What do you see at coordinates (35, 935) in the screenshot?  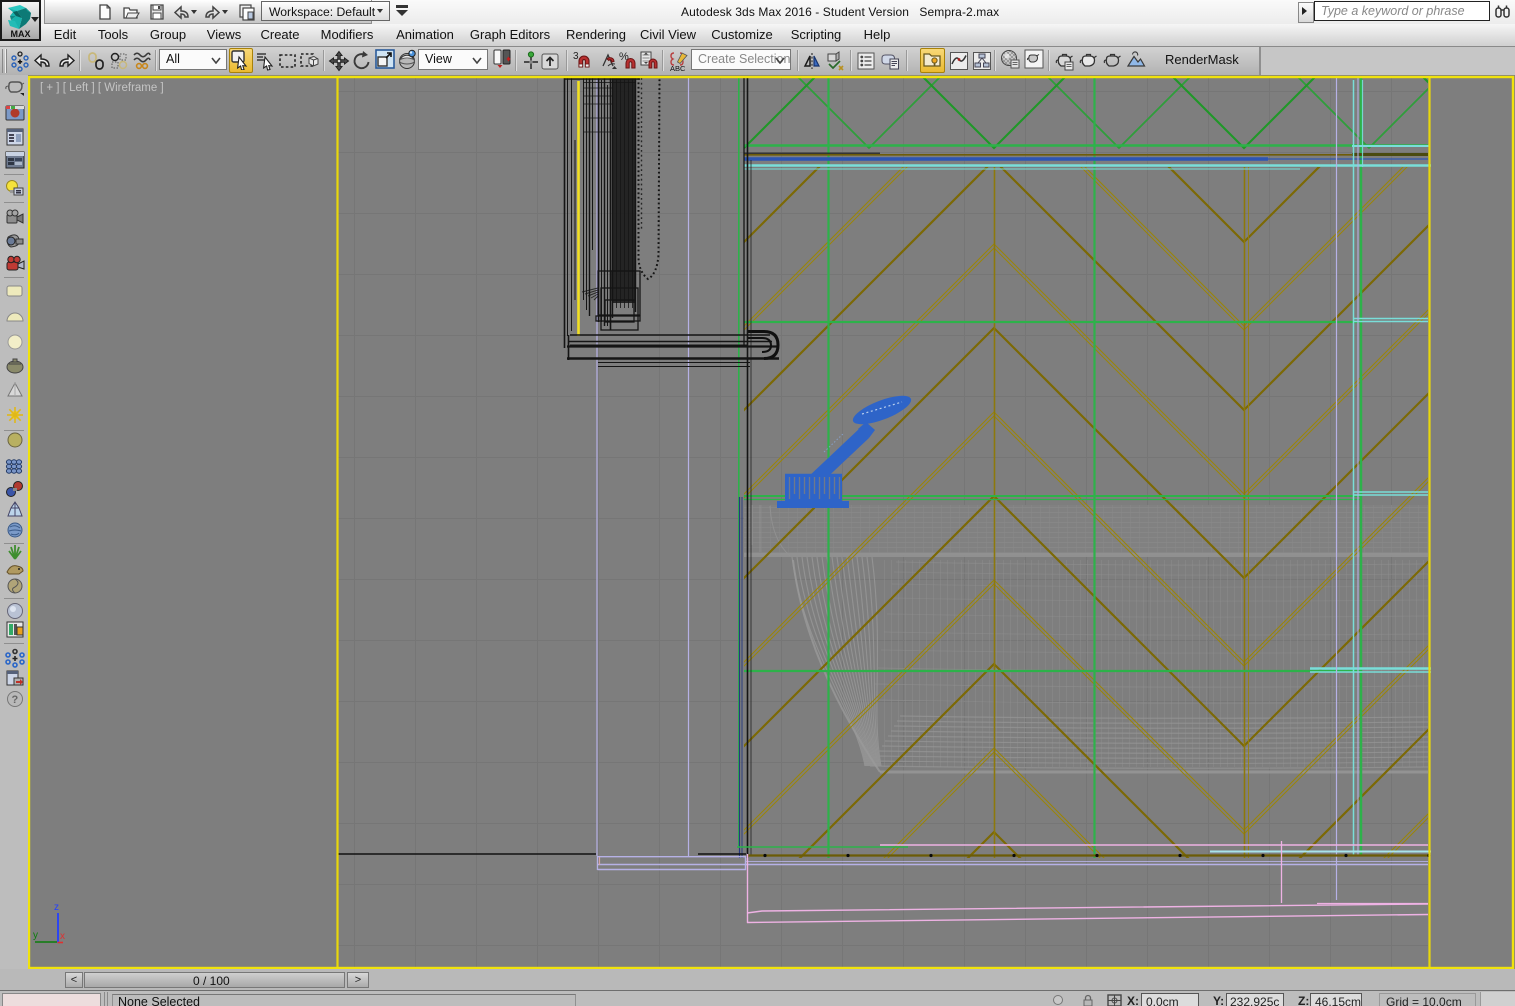 I see `svg-text: y` at bounding box center [35, 935].